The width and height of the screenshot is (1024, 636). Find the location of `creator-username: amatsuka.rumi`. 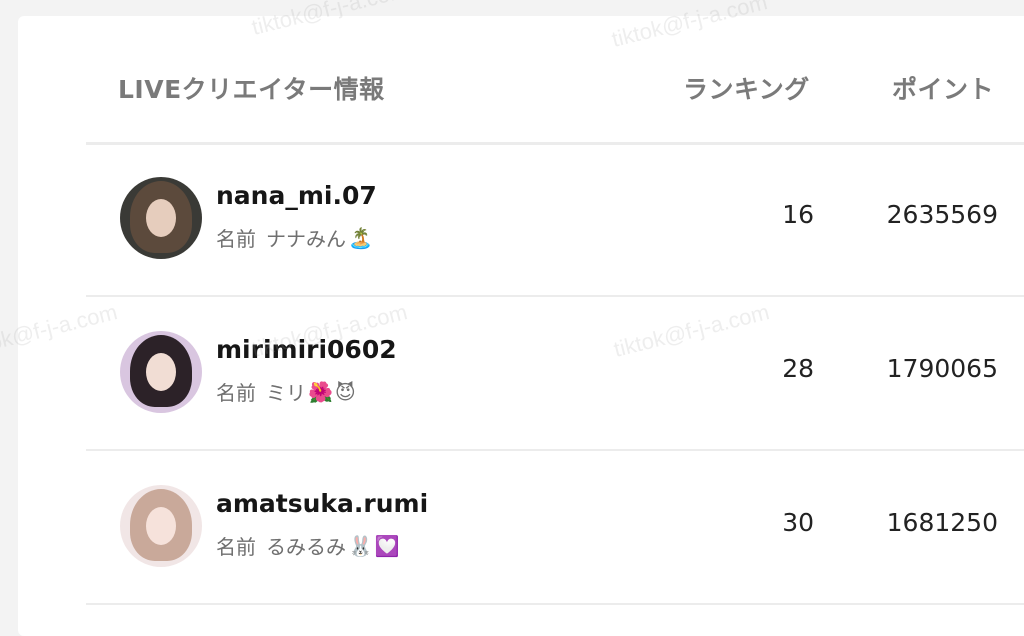

creator-username: amatsuka.rumi is located at coordinates (322, 503).